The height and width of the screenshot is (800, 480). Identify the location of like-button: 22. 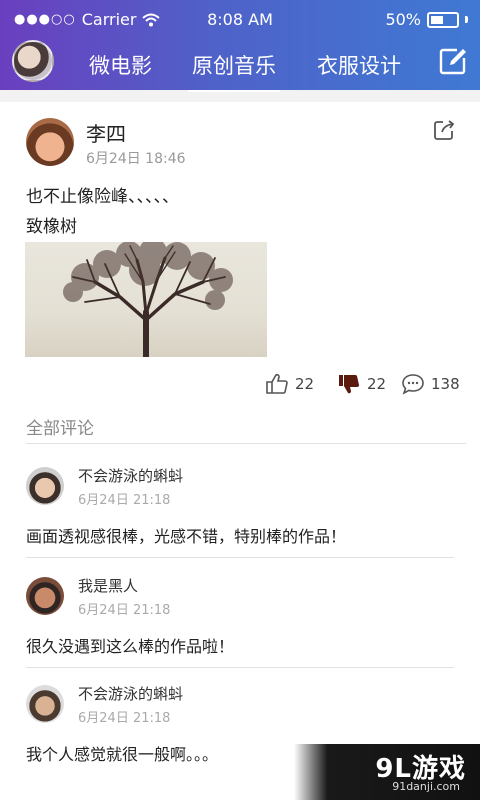
(289, 384).